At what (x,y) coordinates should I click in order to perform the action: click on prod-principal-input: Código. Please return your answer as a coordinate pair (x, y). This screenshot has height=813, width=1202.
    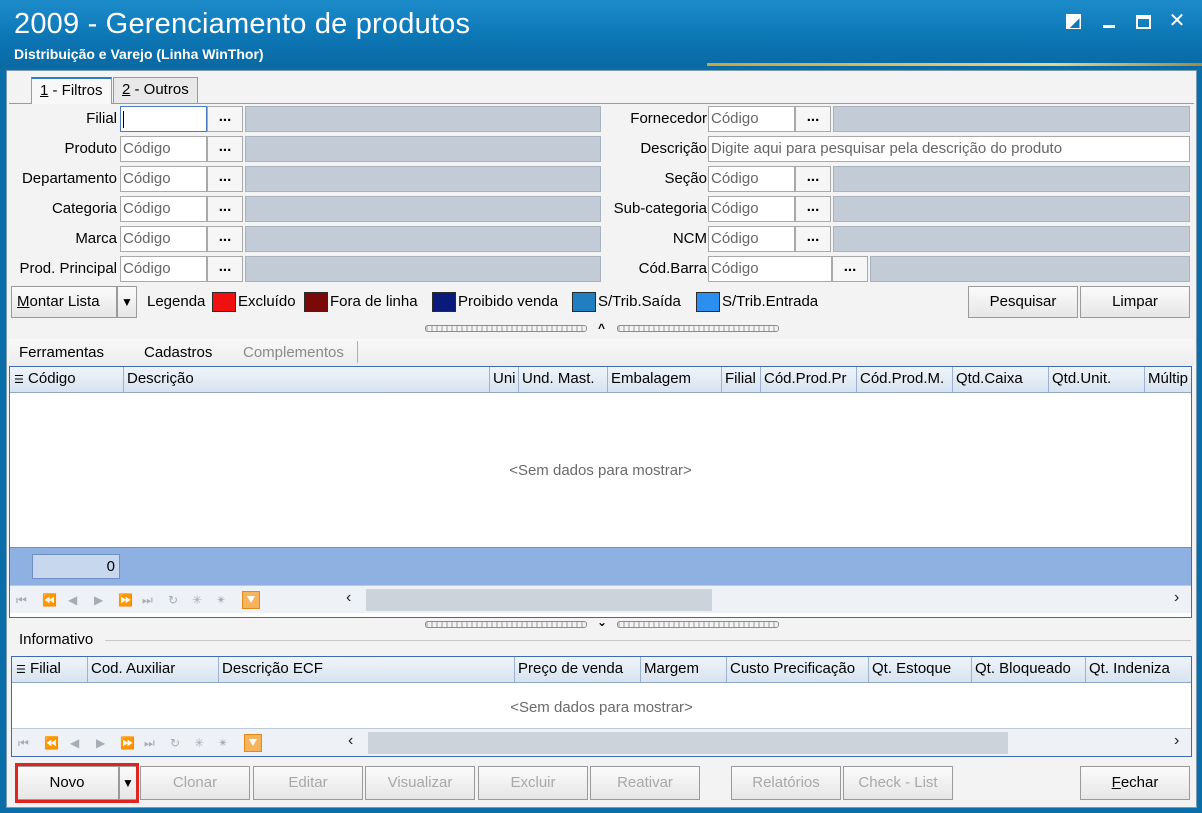
    Looking at the image, I should click on (163, 269).